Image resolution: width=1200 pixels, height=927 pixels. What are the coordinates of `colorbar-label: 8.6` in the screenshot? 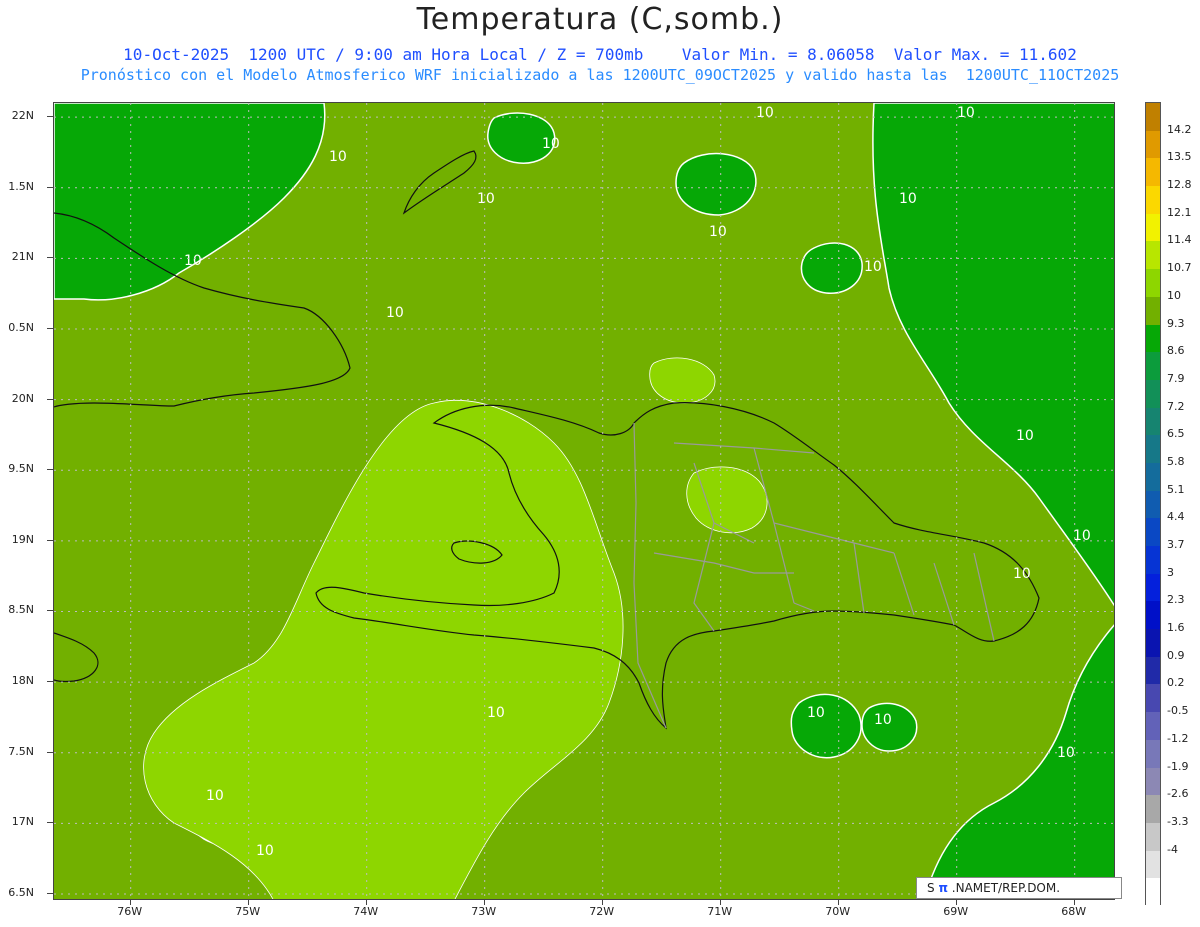 It's located at (1176, 351).